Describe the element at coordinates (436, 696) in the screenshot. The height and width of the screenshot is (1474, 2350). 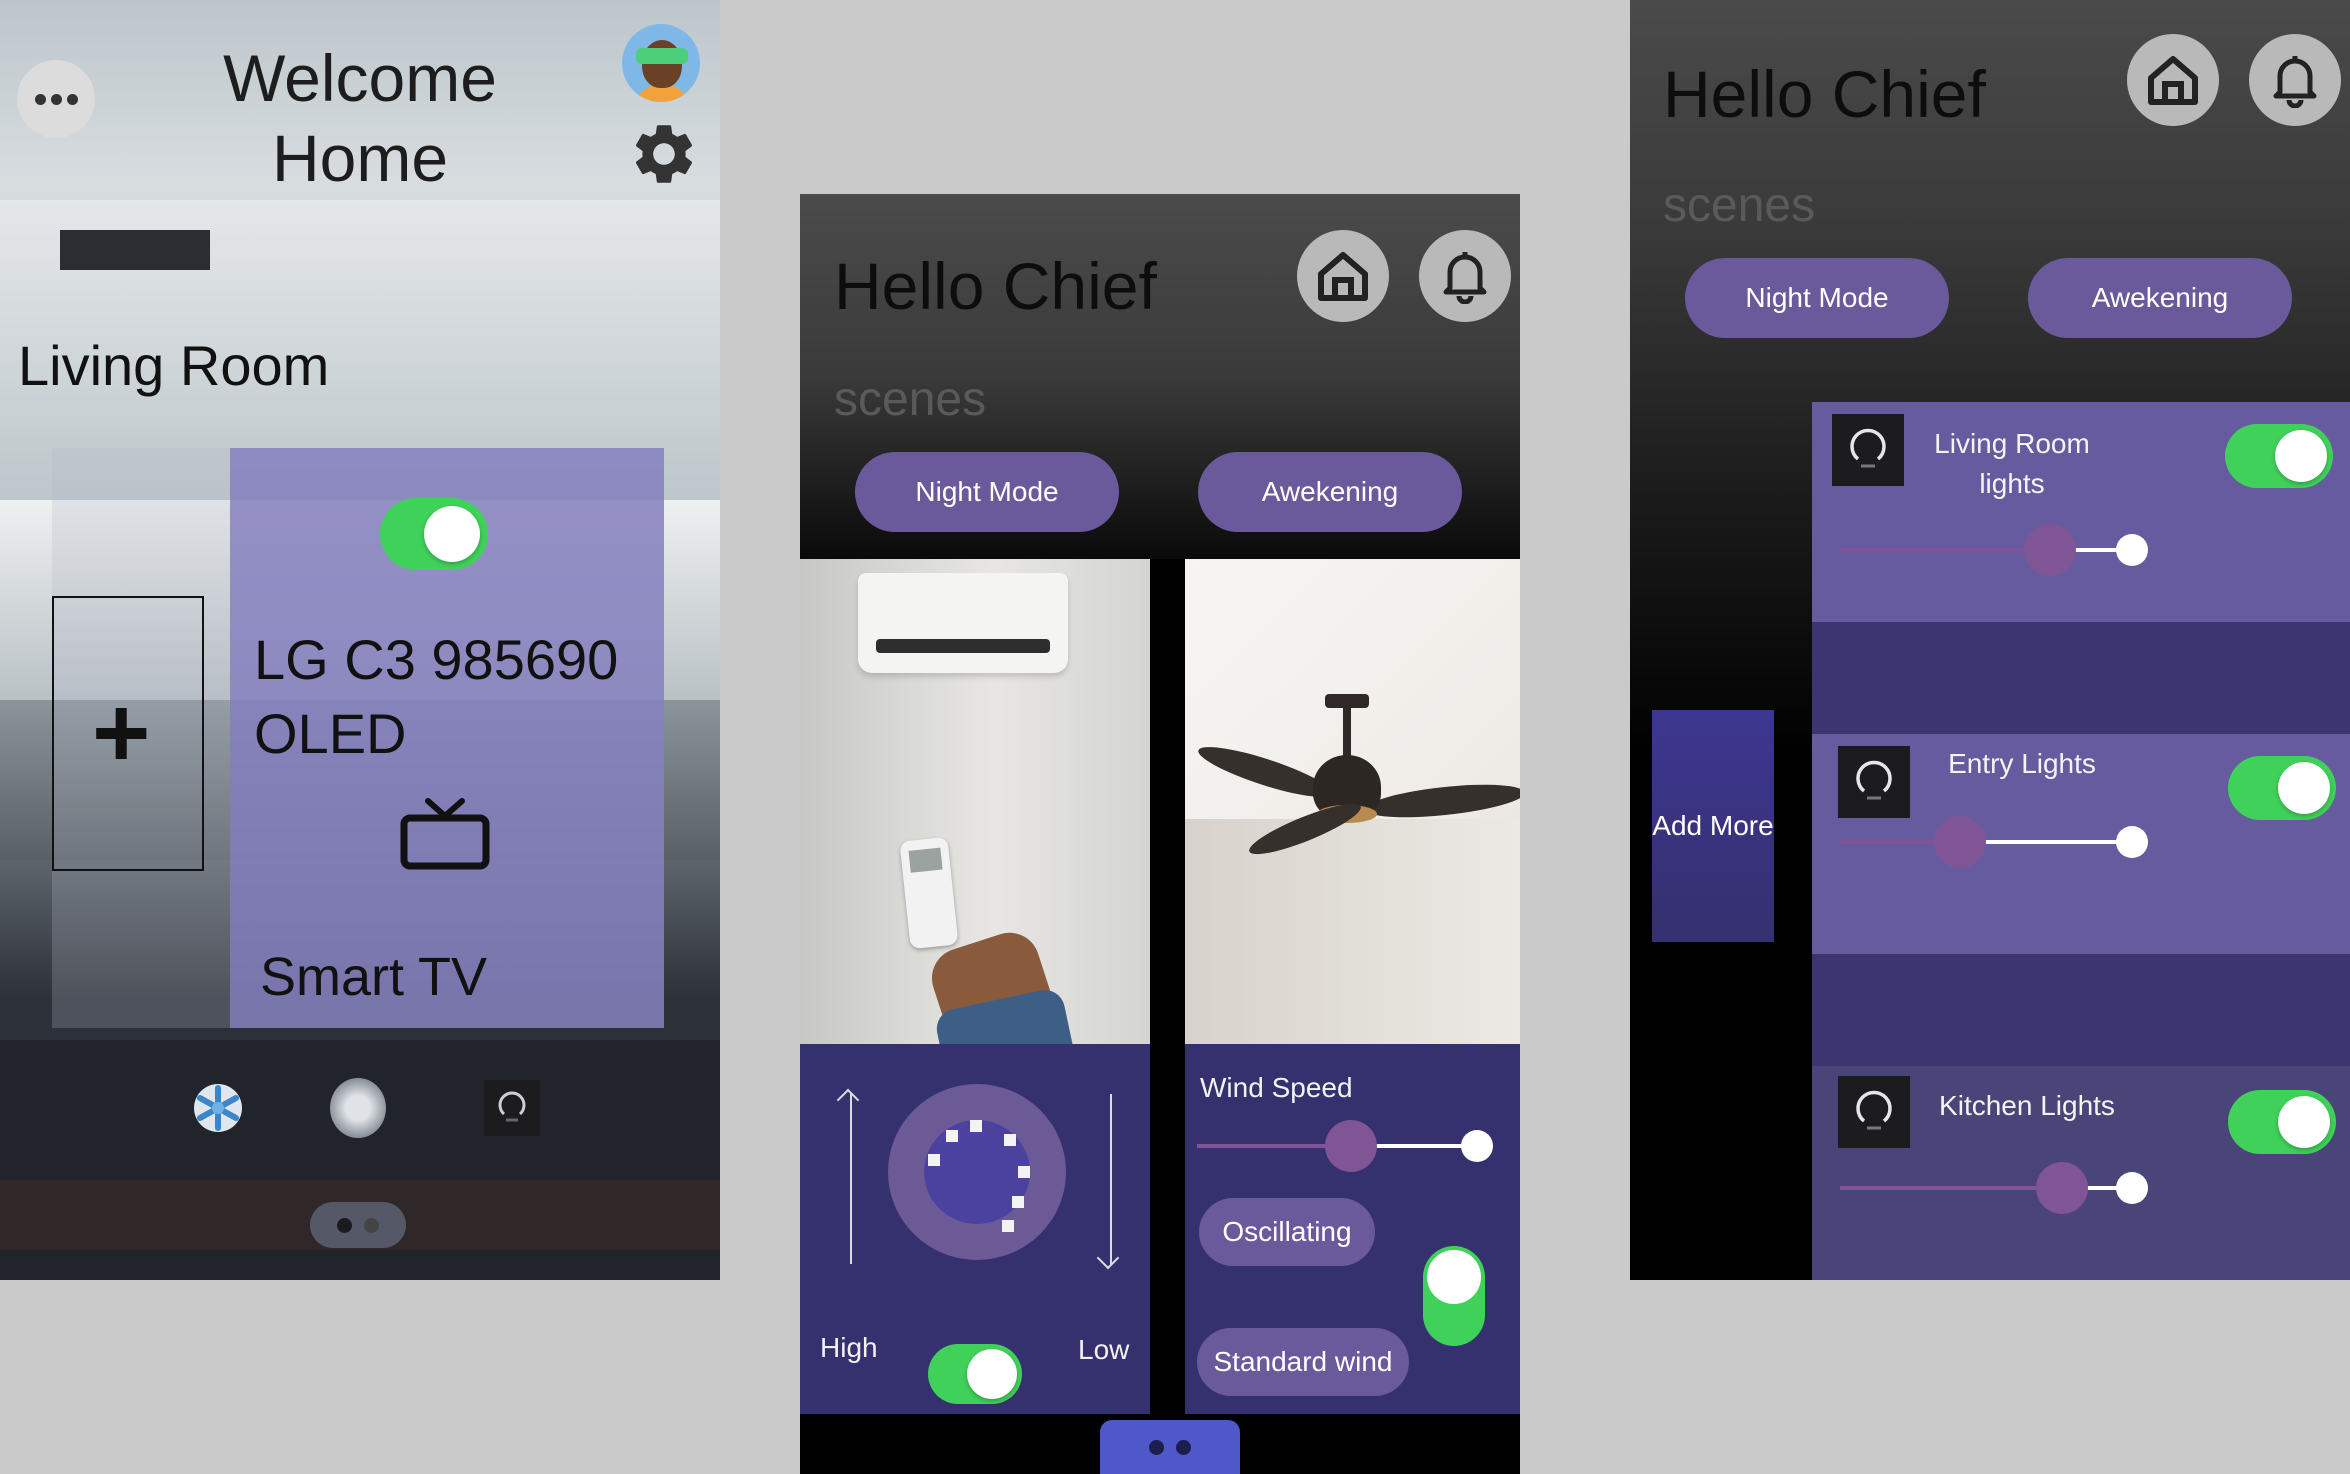
I see `tv-model-label: LG C3 985690 OLED` at that location.